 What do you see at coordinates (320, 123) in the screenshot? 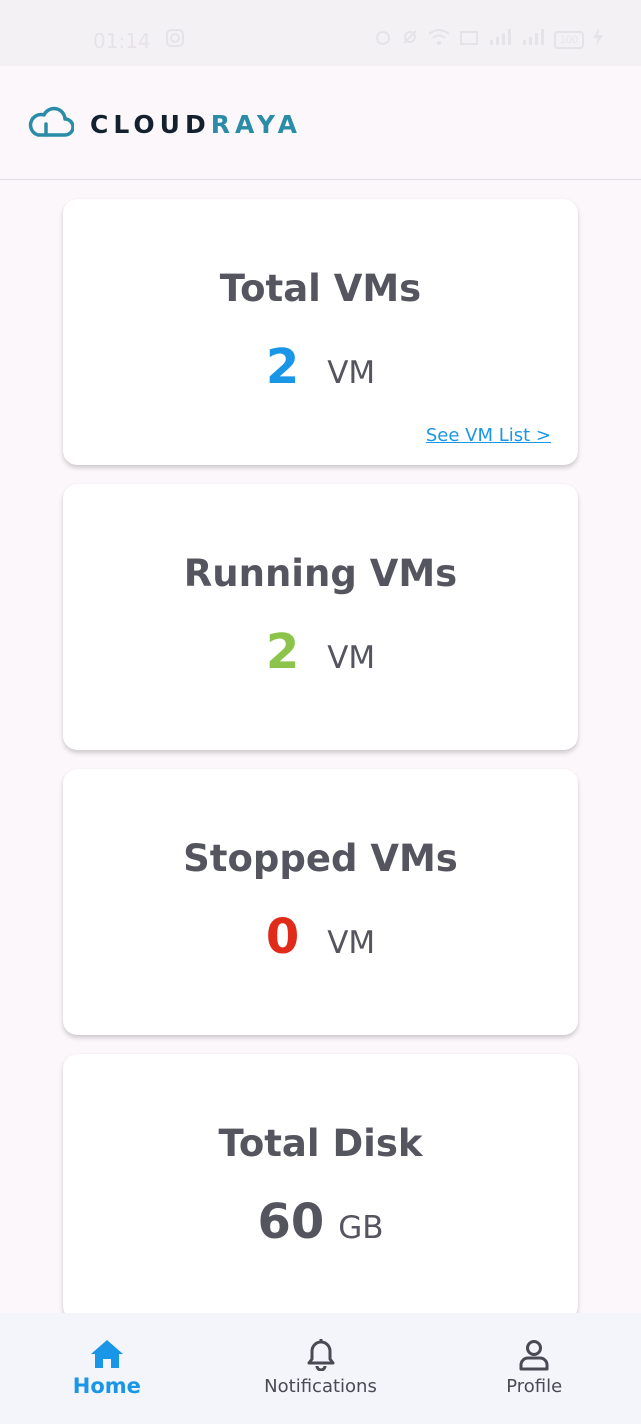
I see `app-header: CLOUDRAYA` at bounding box center [320, 123].